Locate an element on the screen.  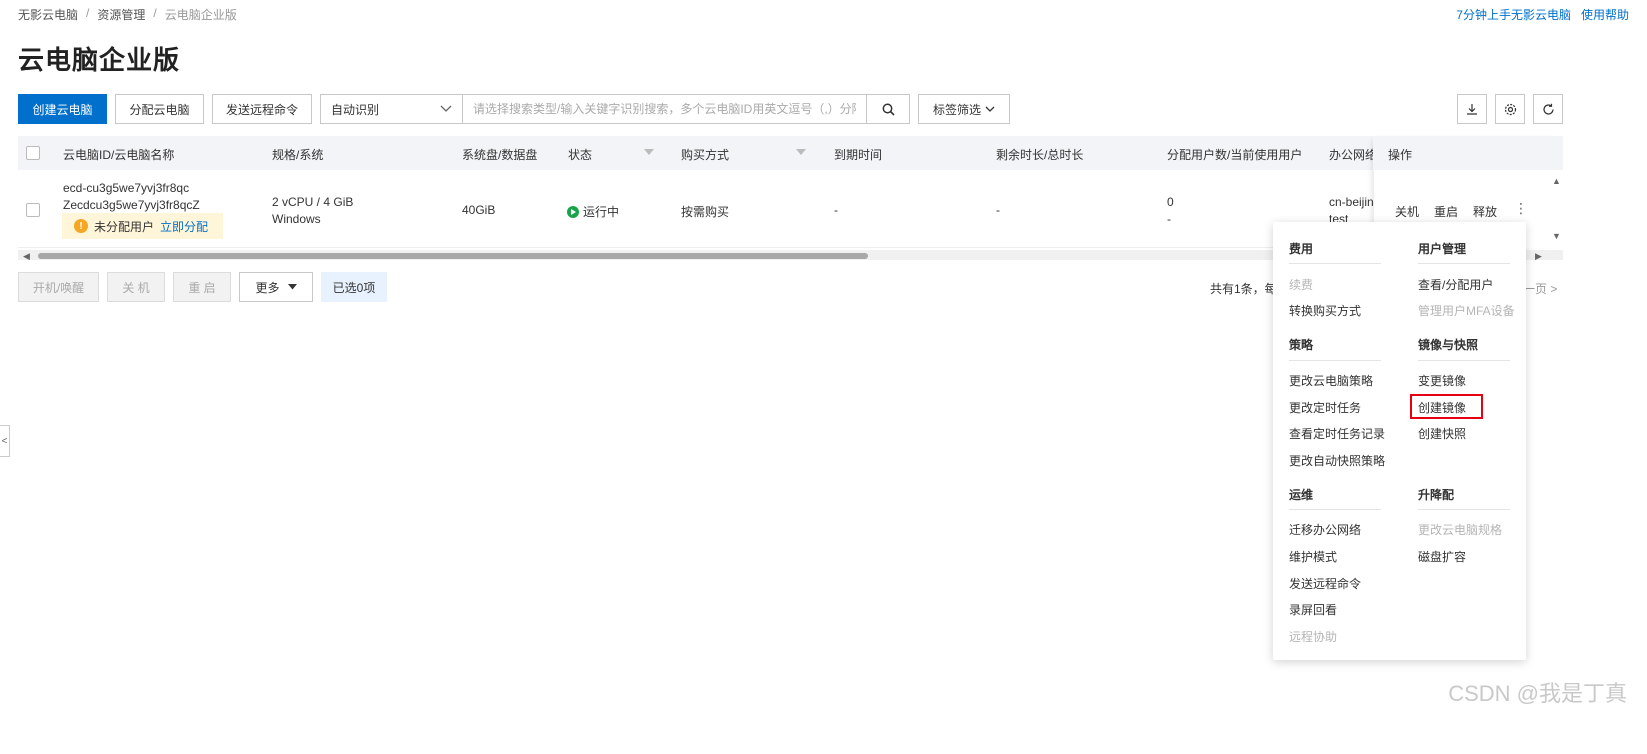
highlight-annotation is located at coordinates (1446, 406).